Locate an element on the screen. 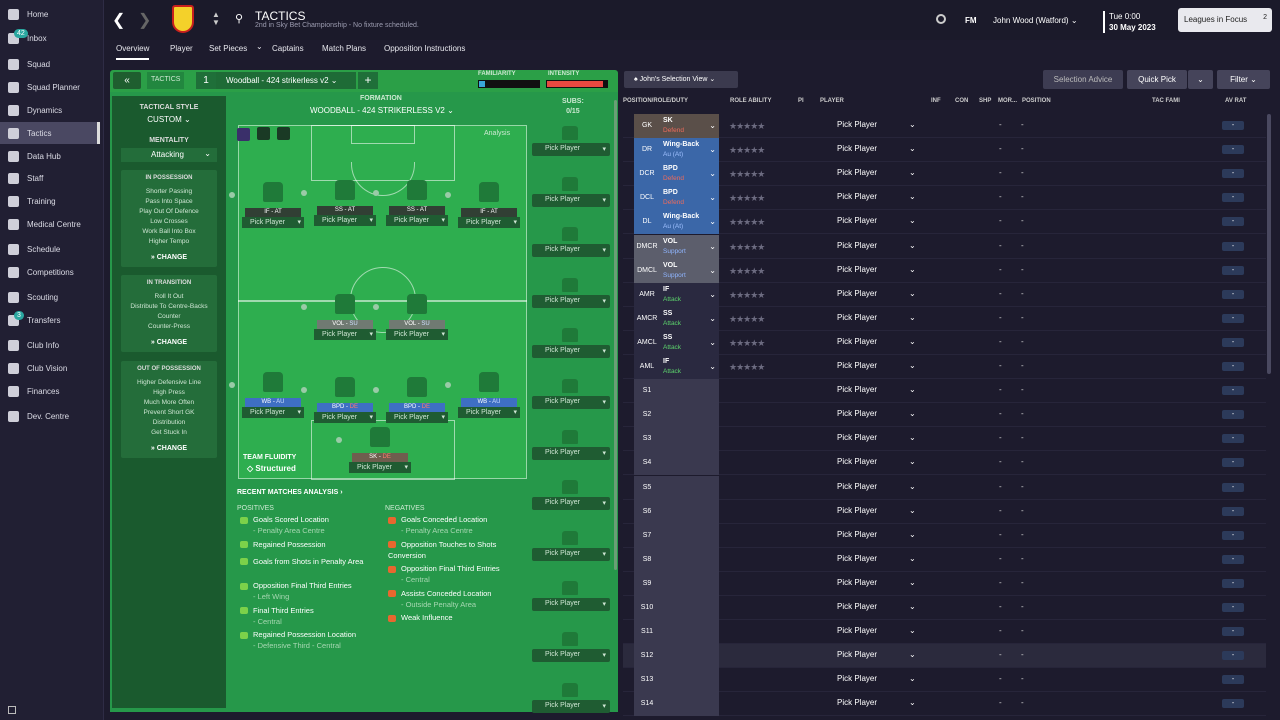  sidebar-item-club-vision: Club Vision is located at coordinates (50, 368).